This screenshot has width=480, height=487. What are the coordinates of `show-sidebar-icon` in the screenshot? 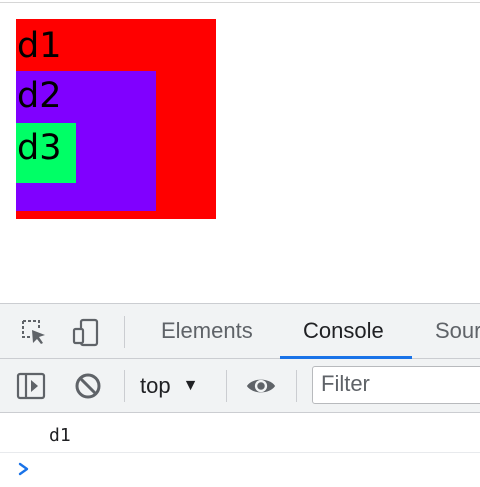 It's located at (31, 386).